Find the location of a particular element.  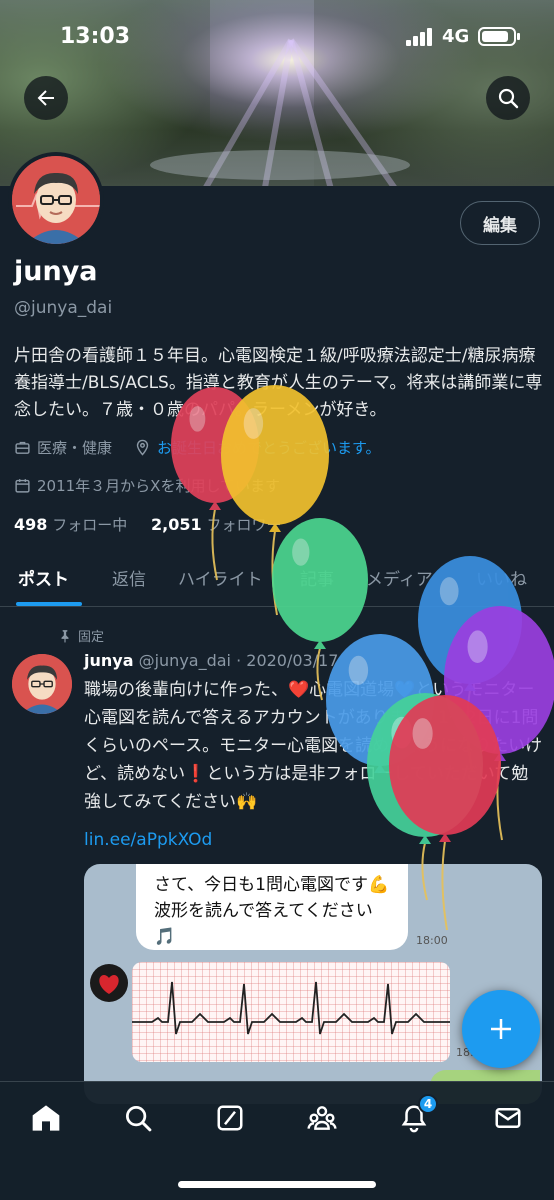

tab-replies: 返信 is located at coordinates (129, 577).